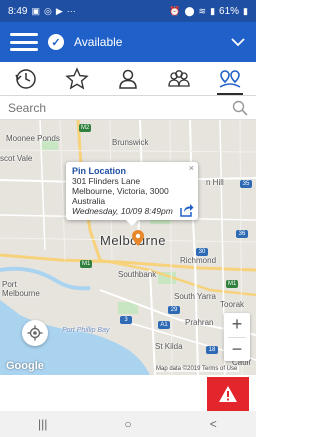 Image resolution: width=320 pixels, height=437 pixels. What do you see at coordinates (99, 171) in the screenshot?
I see `popup-title: Pin Location` at bounding box center [99, 171].